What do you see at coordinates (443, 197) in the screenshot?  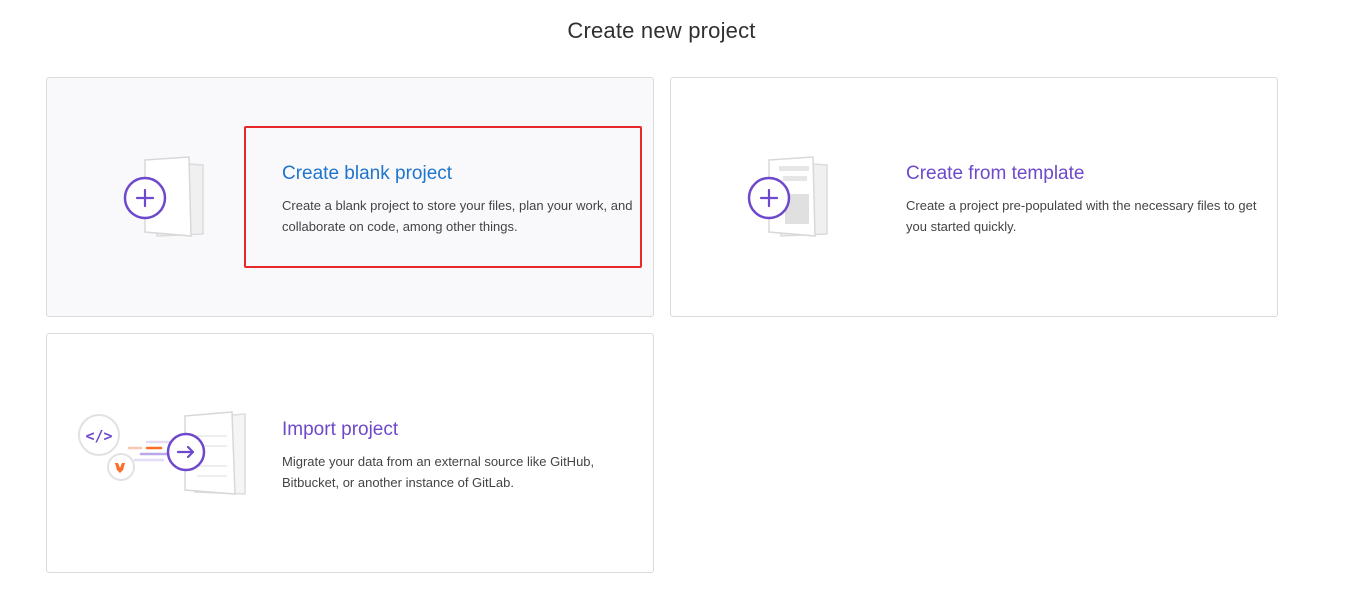 I see `highlight-annotation-box` at bounding box center [443, 197].